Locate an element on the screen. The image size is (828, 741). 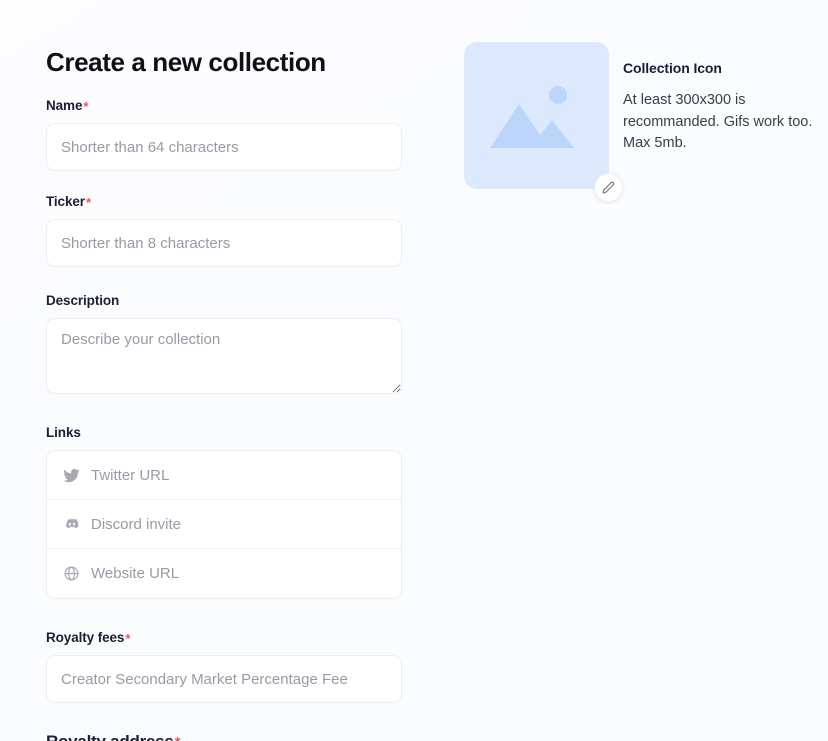
page-title: Create a new collection is located at coordinates (186, 62).